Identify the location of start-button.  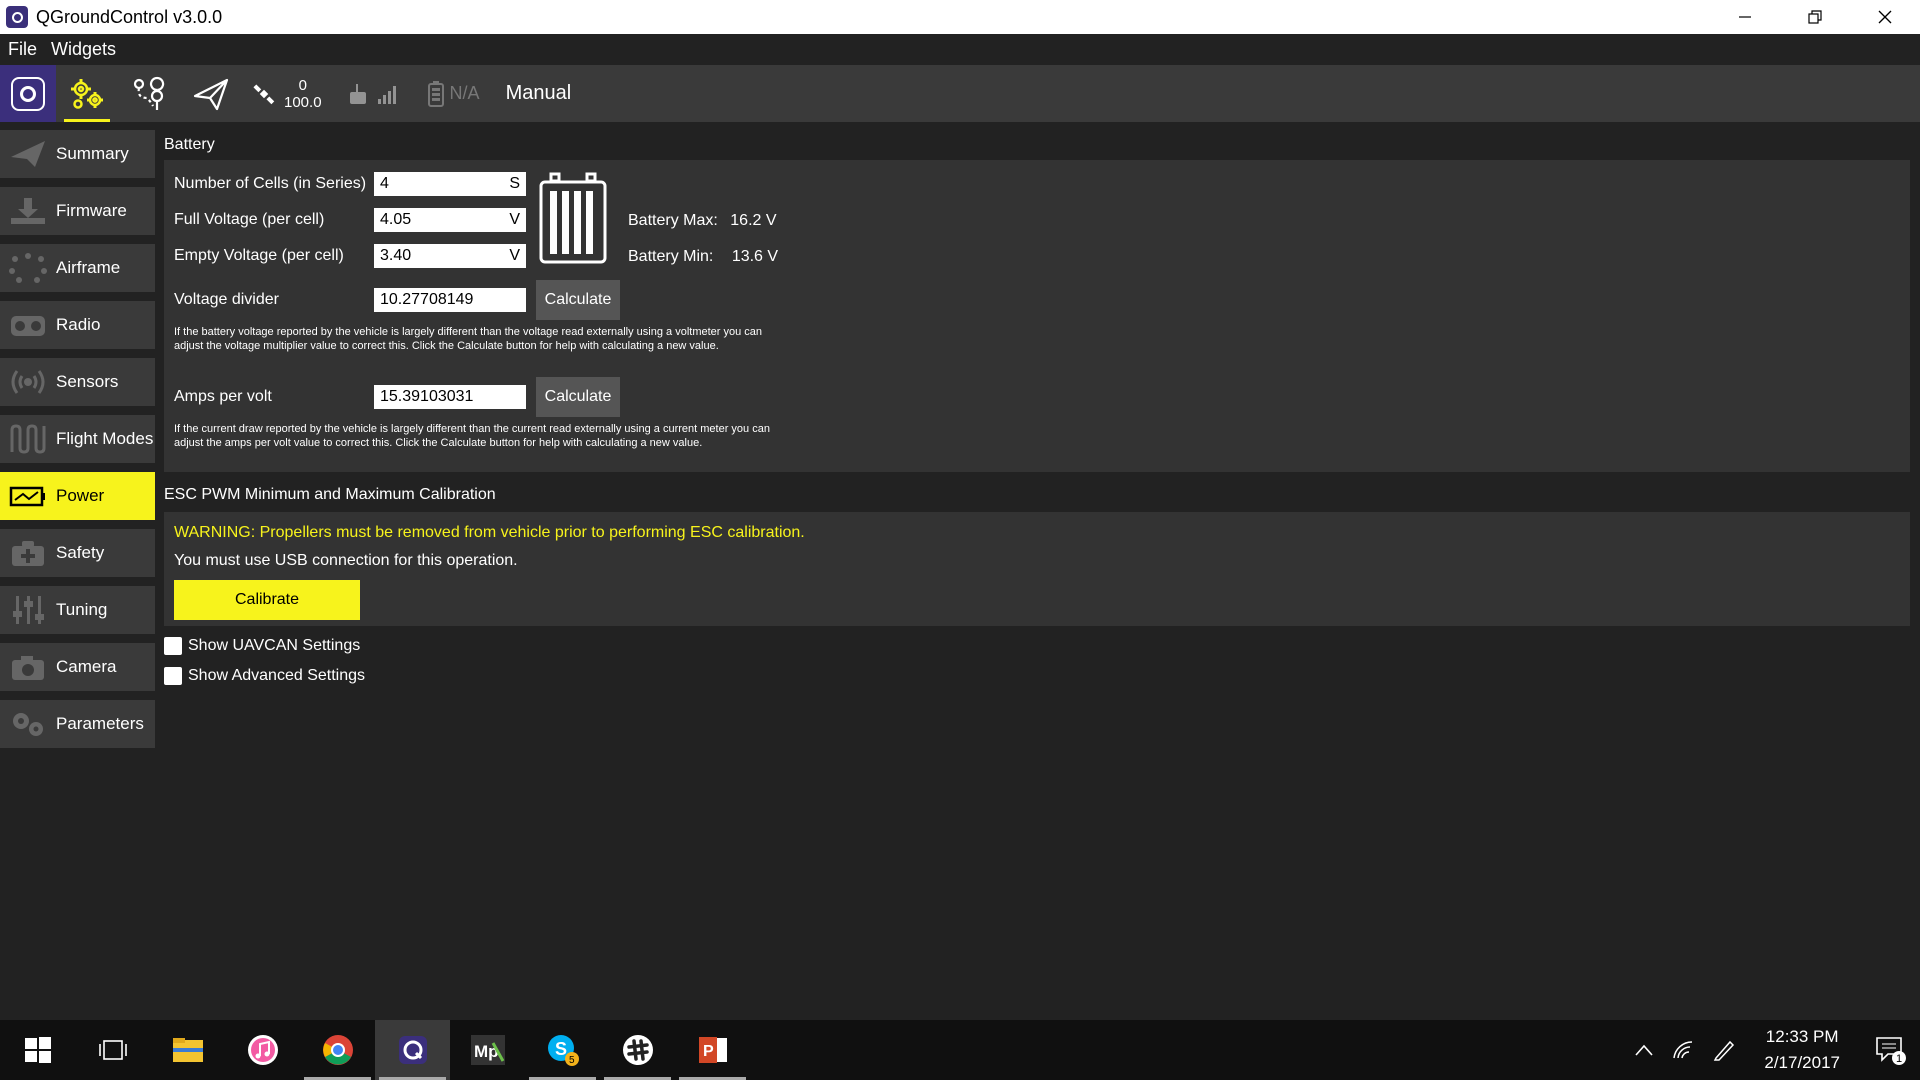
(37, 1050).